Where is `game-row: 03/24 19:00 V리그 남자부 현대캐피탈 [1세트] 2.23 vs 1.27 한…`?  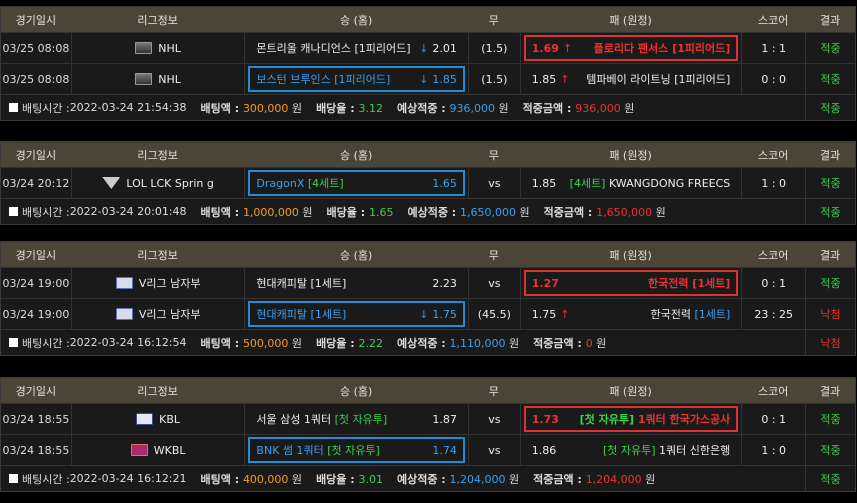 game-row: 03/24 19:00 V리그 남자부 현대캐피탈 [1세트] 2.23 vs 1.27 한… is located at coordinates (428, 282).